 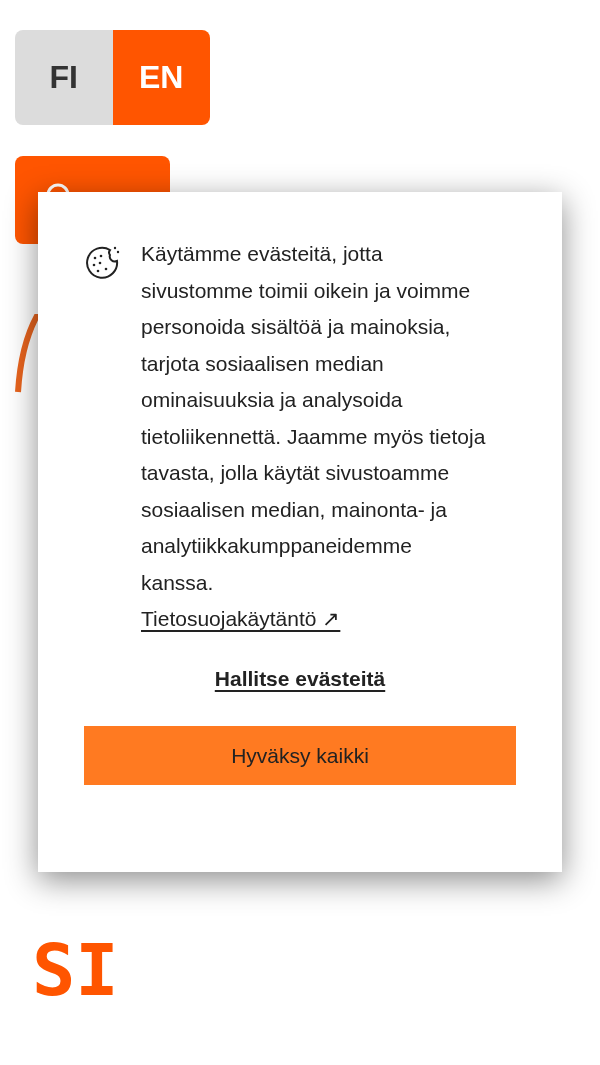 What do you see at coordinates (76, 970) in the screenshot?
I see `headline: SI` at bounding box center [76, 970].